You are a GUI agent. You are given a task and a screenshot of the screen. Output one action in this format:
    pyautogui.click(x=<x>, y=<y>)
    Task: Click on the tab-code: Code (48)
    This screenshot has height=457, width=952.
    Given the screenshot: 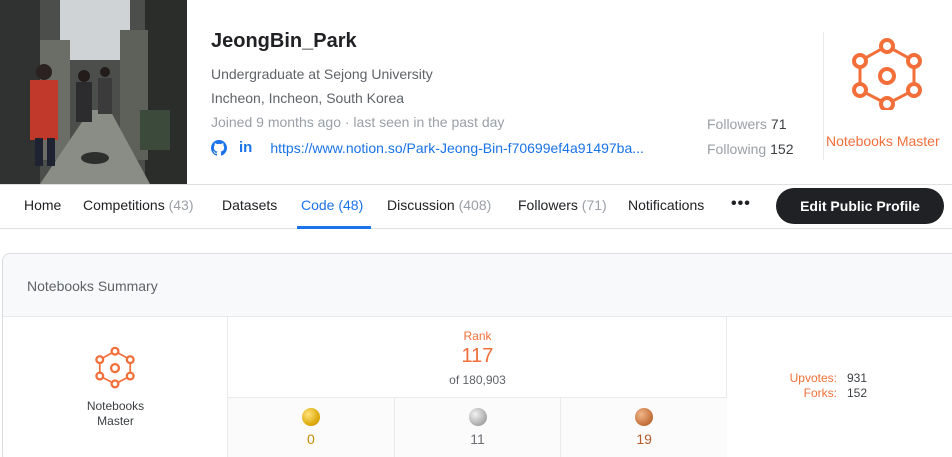 What is the action you would take?
    pyautogui.click(x=332, y=205)
    